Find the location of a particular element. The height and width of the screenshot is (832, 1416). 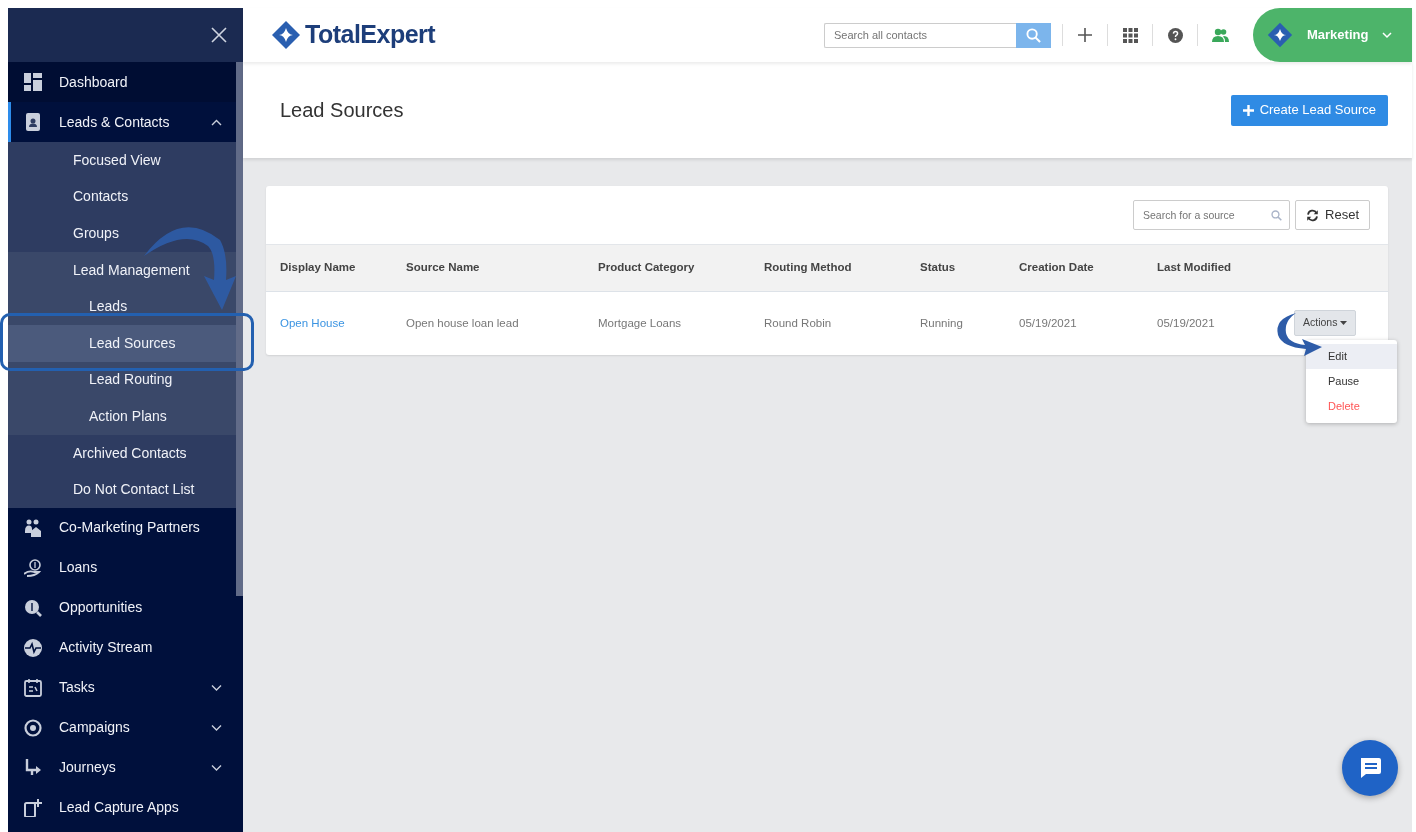

dashboard-icon is located at coordinates (33, 82).